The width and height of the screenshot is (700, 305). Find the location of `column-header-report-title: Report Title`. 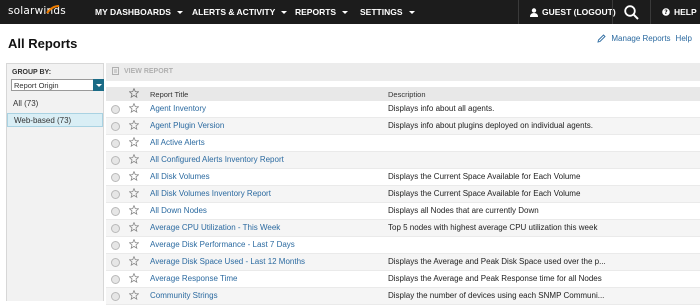

column-header-report-title: Report Title is located at coordinates (169, 94).